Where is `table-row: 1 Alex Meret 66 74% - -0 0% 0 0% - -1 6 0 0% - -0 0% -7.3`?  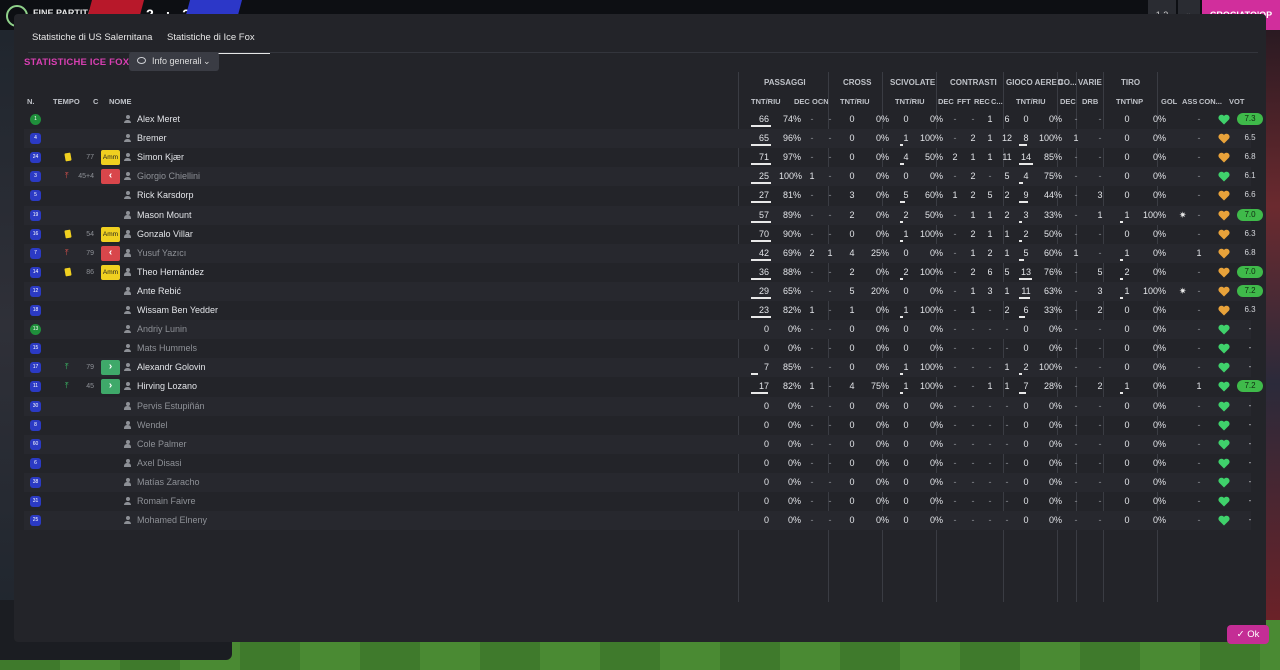 table-row: 1 Alex Meret 66 74% - -0 0% 0 0% - -1 6 0 0% - -0 0% -7.3 is located at coordinates (643, 119).